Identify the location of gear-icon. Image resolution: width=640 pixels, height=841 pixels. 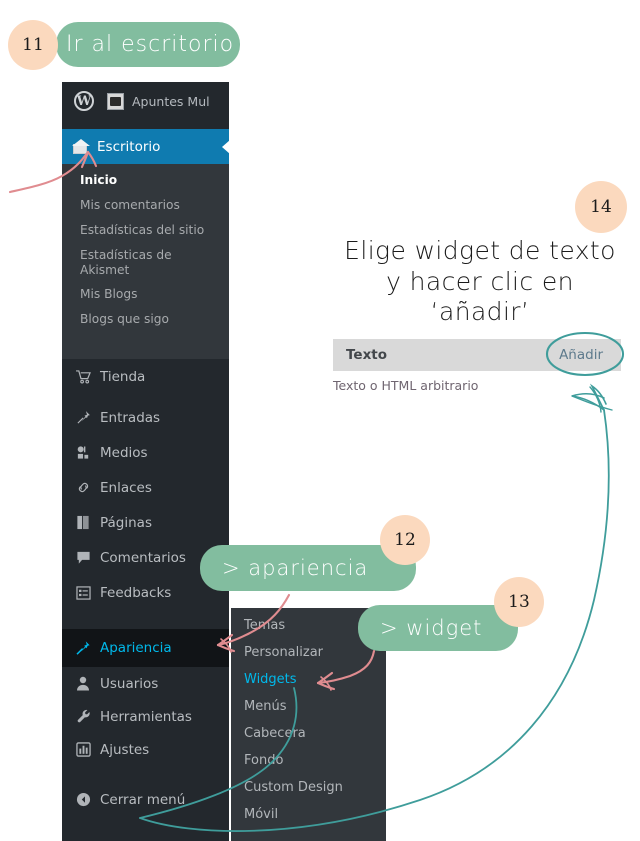
(83, 749).